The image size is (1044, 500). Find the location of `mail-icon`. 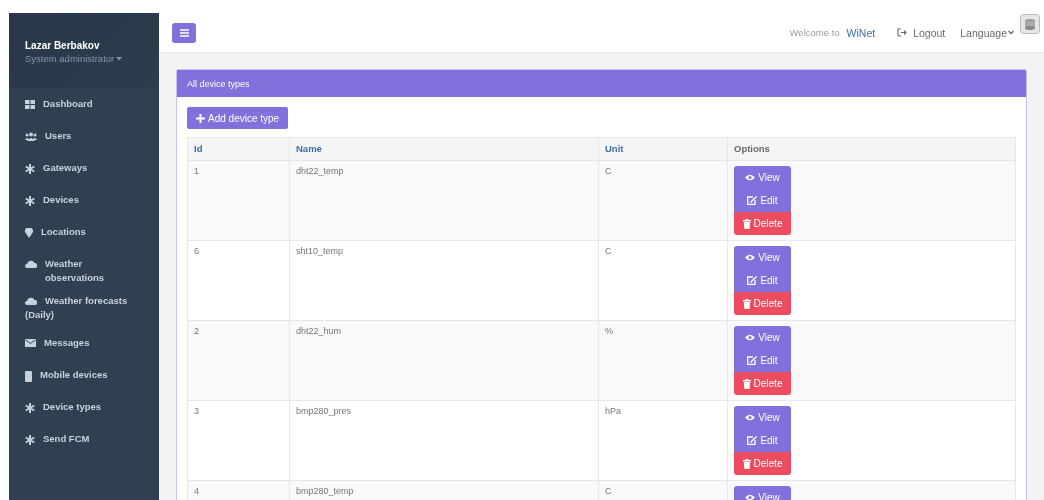

mail-icon is located at coordinates (30, 342).